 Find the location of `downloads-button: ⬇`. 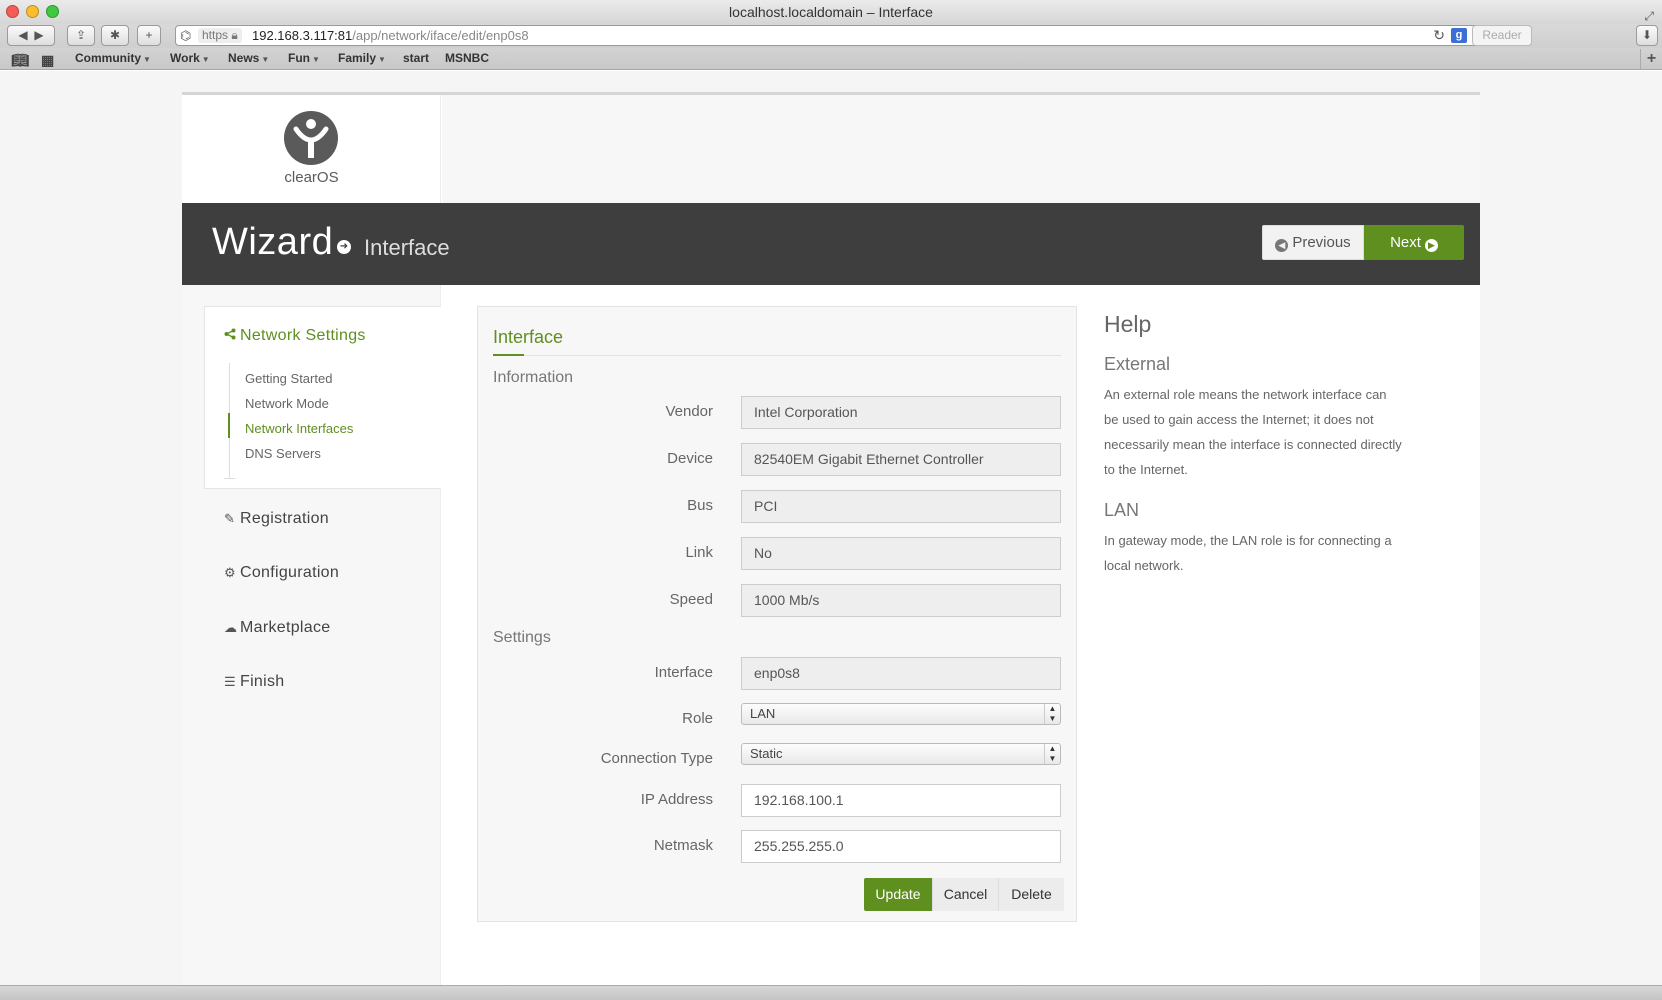

downloads-button: ⬇ is located at coordinates (1647, 35).